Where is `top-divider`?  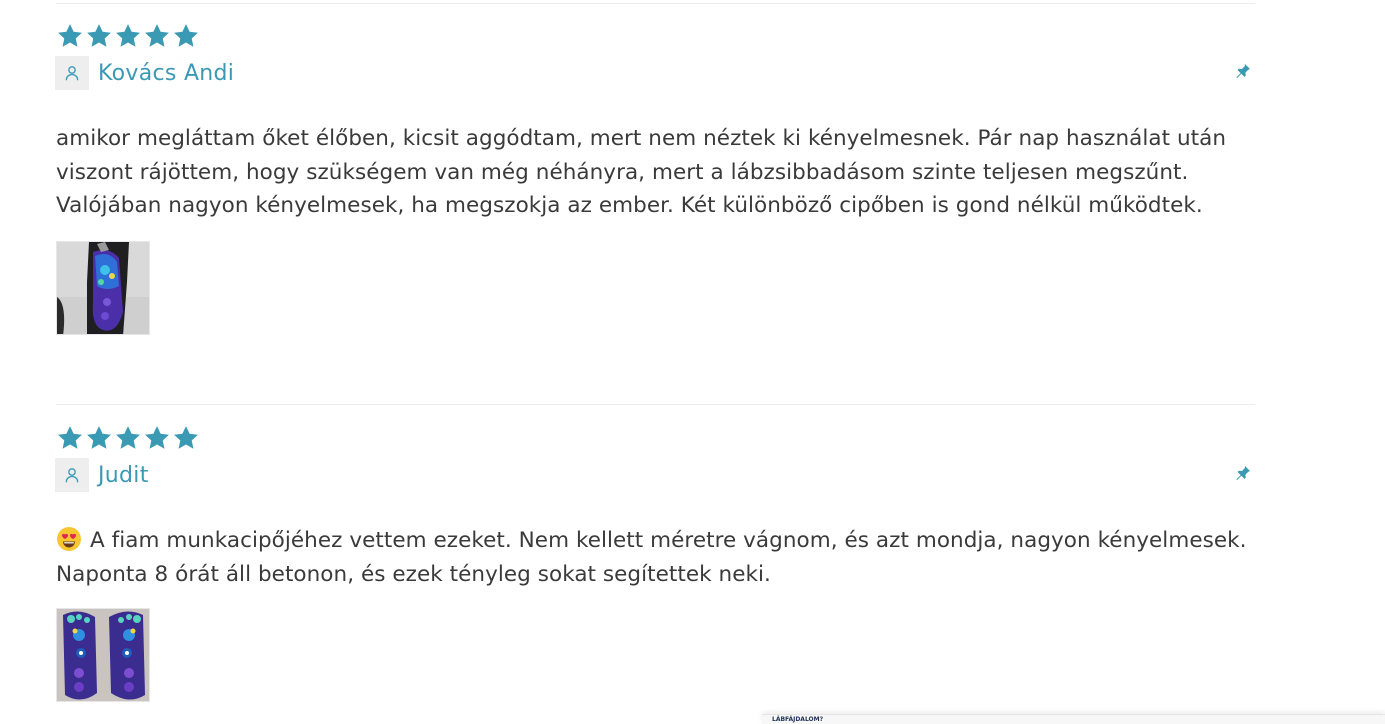 top-divider is located at coordinates (655, 3).